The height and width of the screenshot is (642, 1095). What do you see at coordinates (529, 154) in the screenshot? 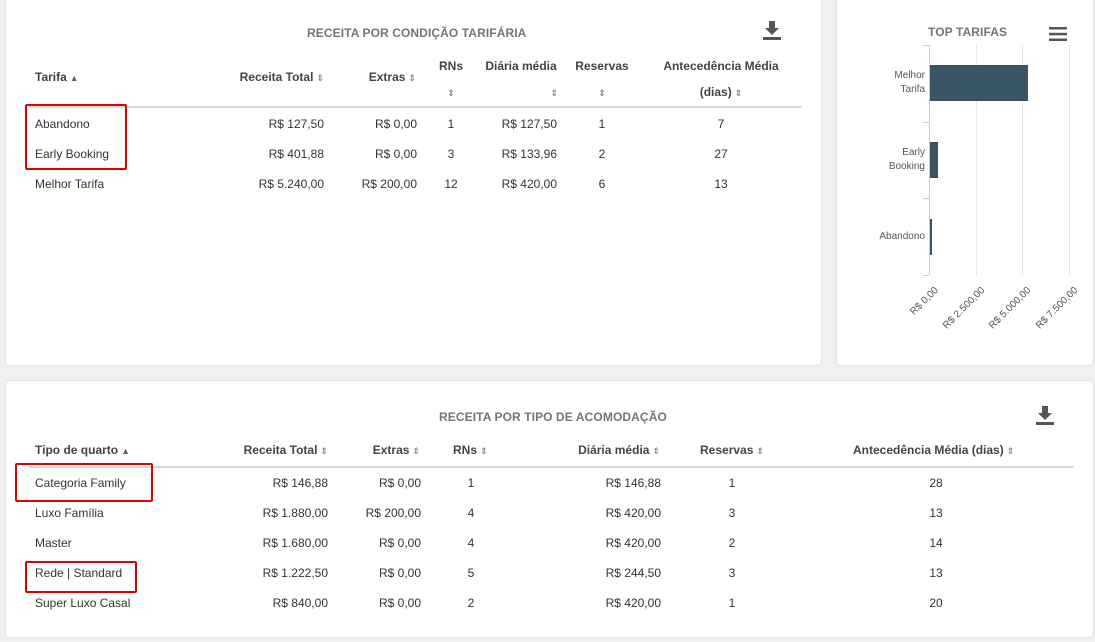
I see `cell-diaria: R$ 133,96` at bounding box center [529, 154].